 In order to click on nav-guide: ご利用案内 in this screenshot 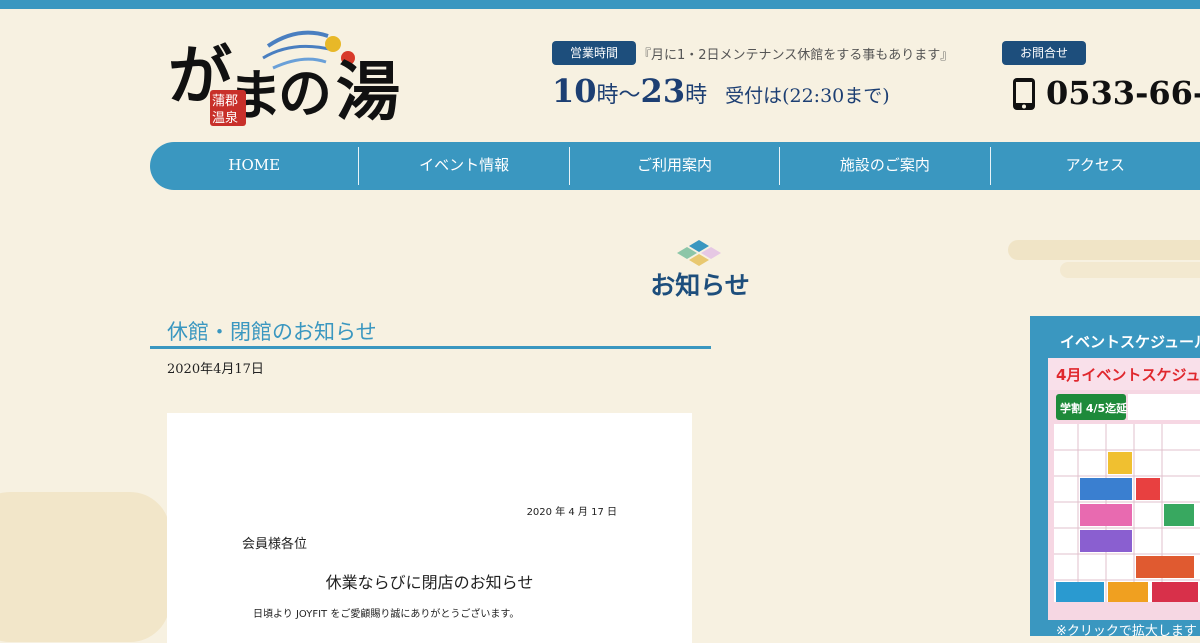, I will do `click(674, 166)`.